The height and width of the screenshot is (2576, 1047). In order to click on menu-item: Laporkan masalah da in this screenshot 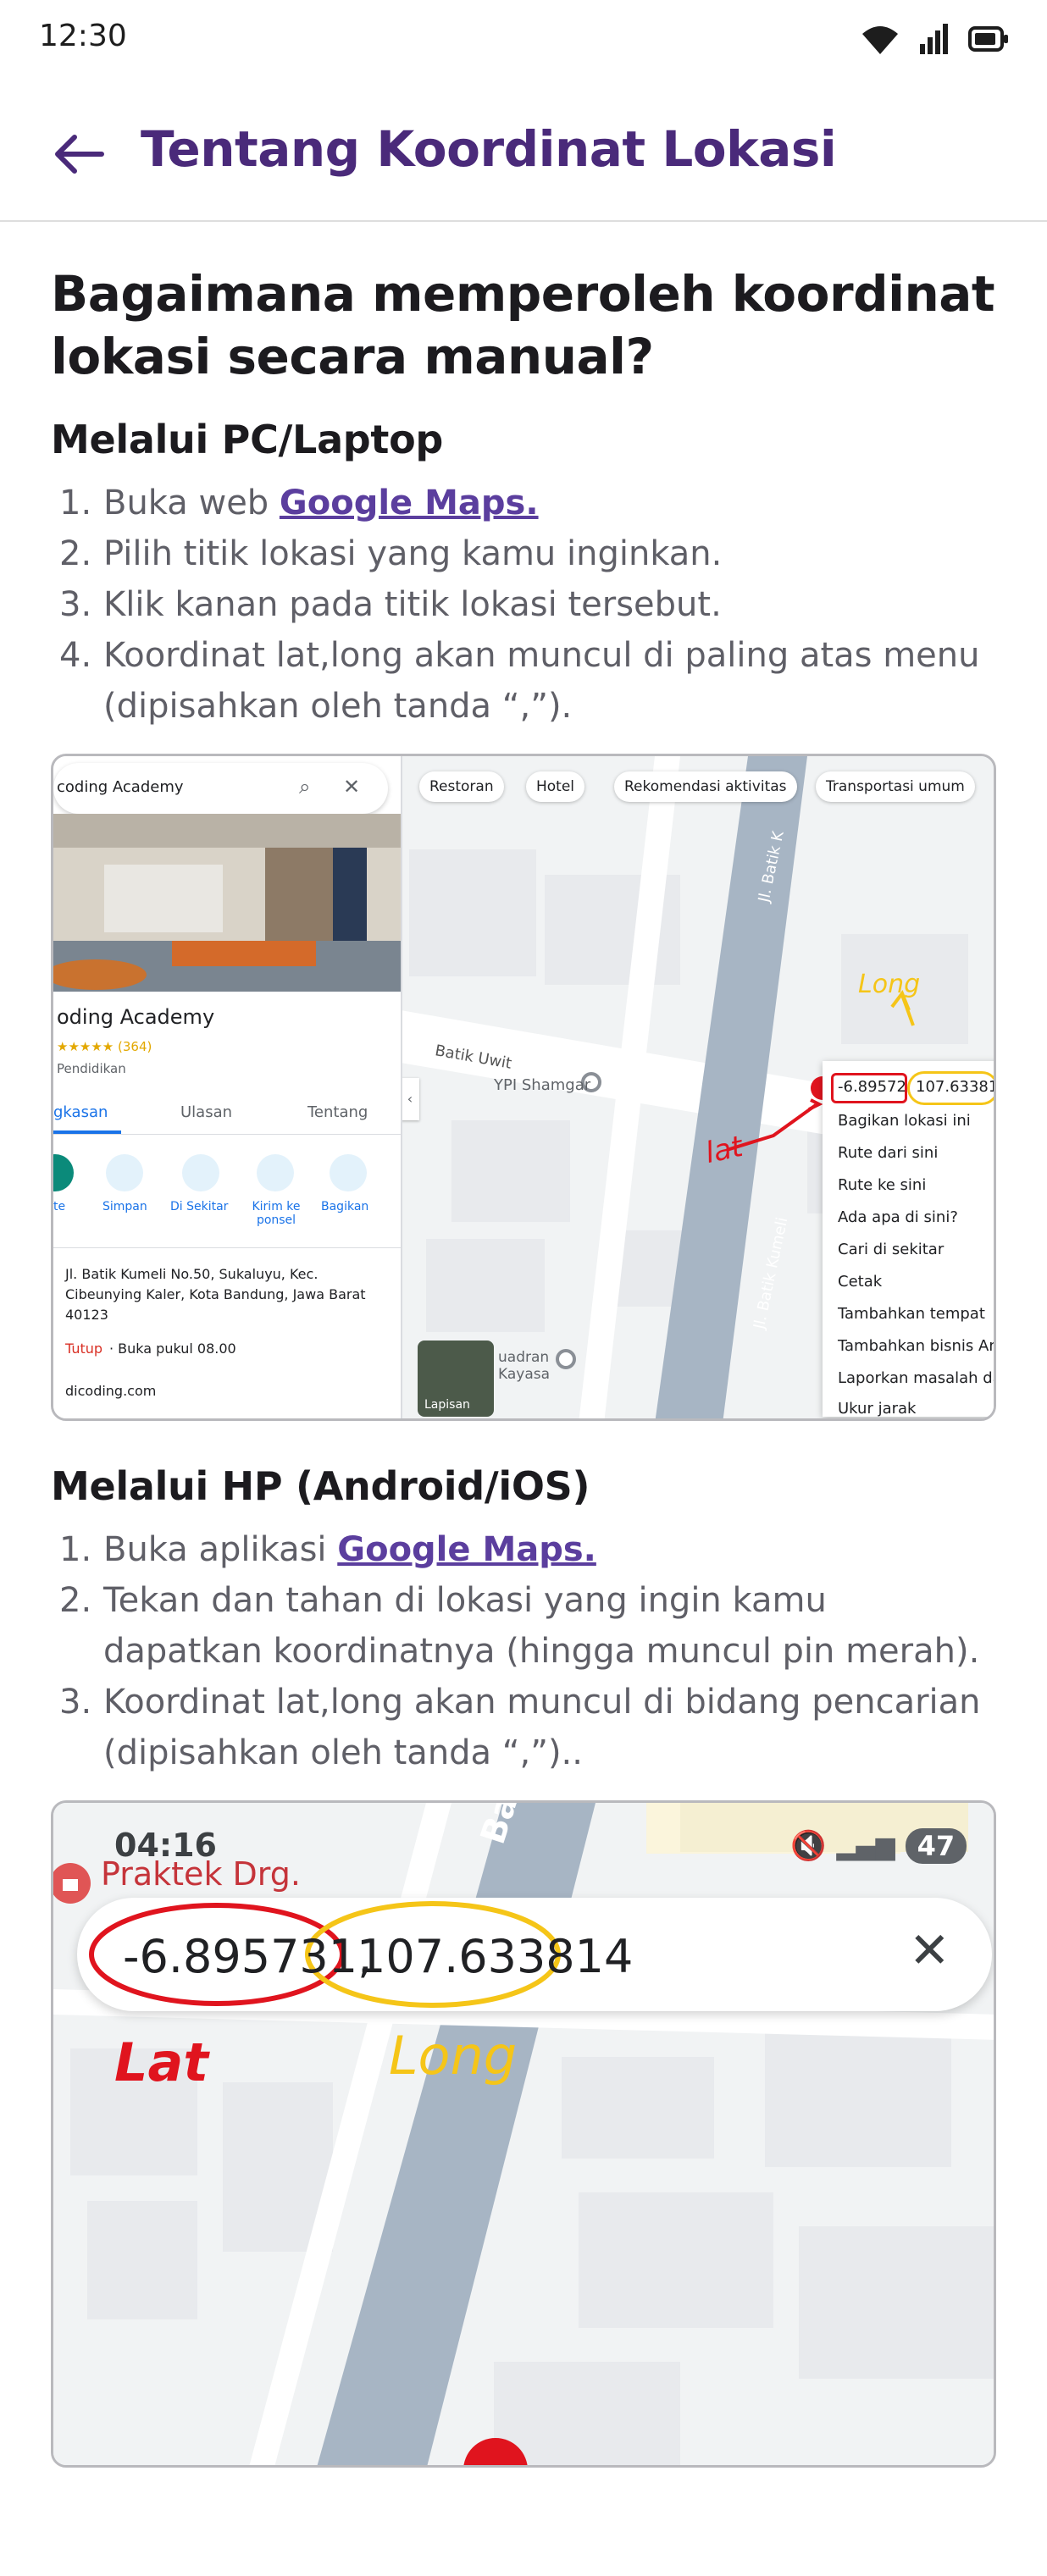, I will do `click(916, 1378)`.